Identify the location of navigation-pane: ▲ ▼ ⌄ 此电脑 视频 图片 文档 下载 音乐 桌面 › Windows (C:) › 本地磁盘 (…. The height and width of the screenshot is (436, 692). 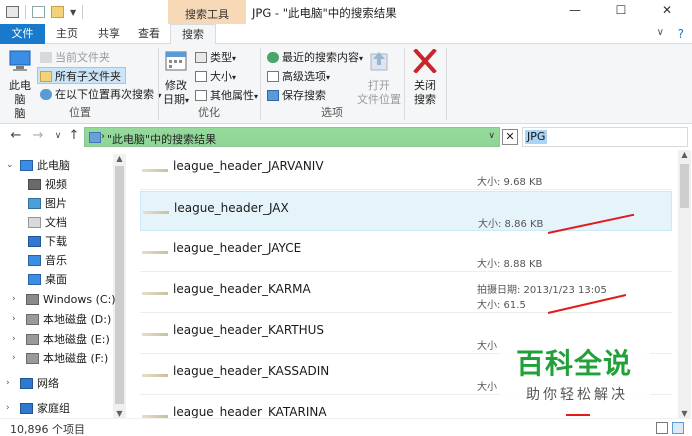
(63, 284).